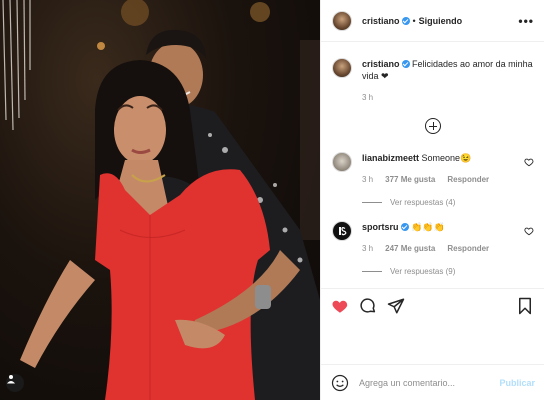  What do you see at coordinates (390, 158) in the screenshot?
I see `comment-username: lianabizmeett` at bounding box center [390, 158].